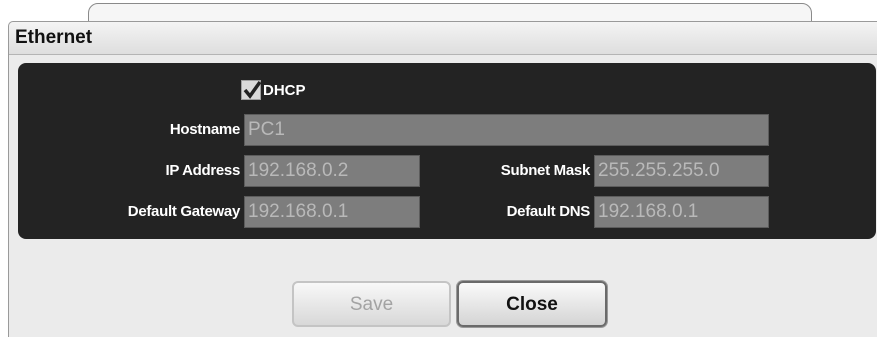 The width and height of the screenshot is (877, 337). I want to click on subnet-mask-label: Subnet Mask, so click(545, 170).